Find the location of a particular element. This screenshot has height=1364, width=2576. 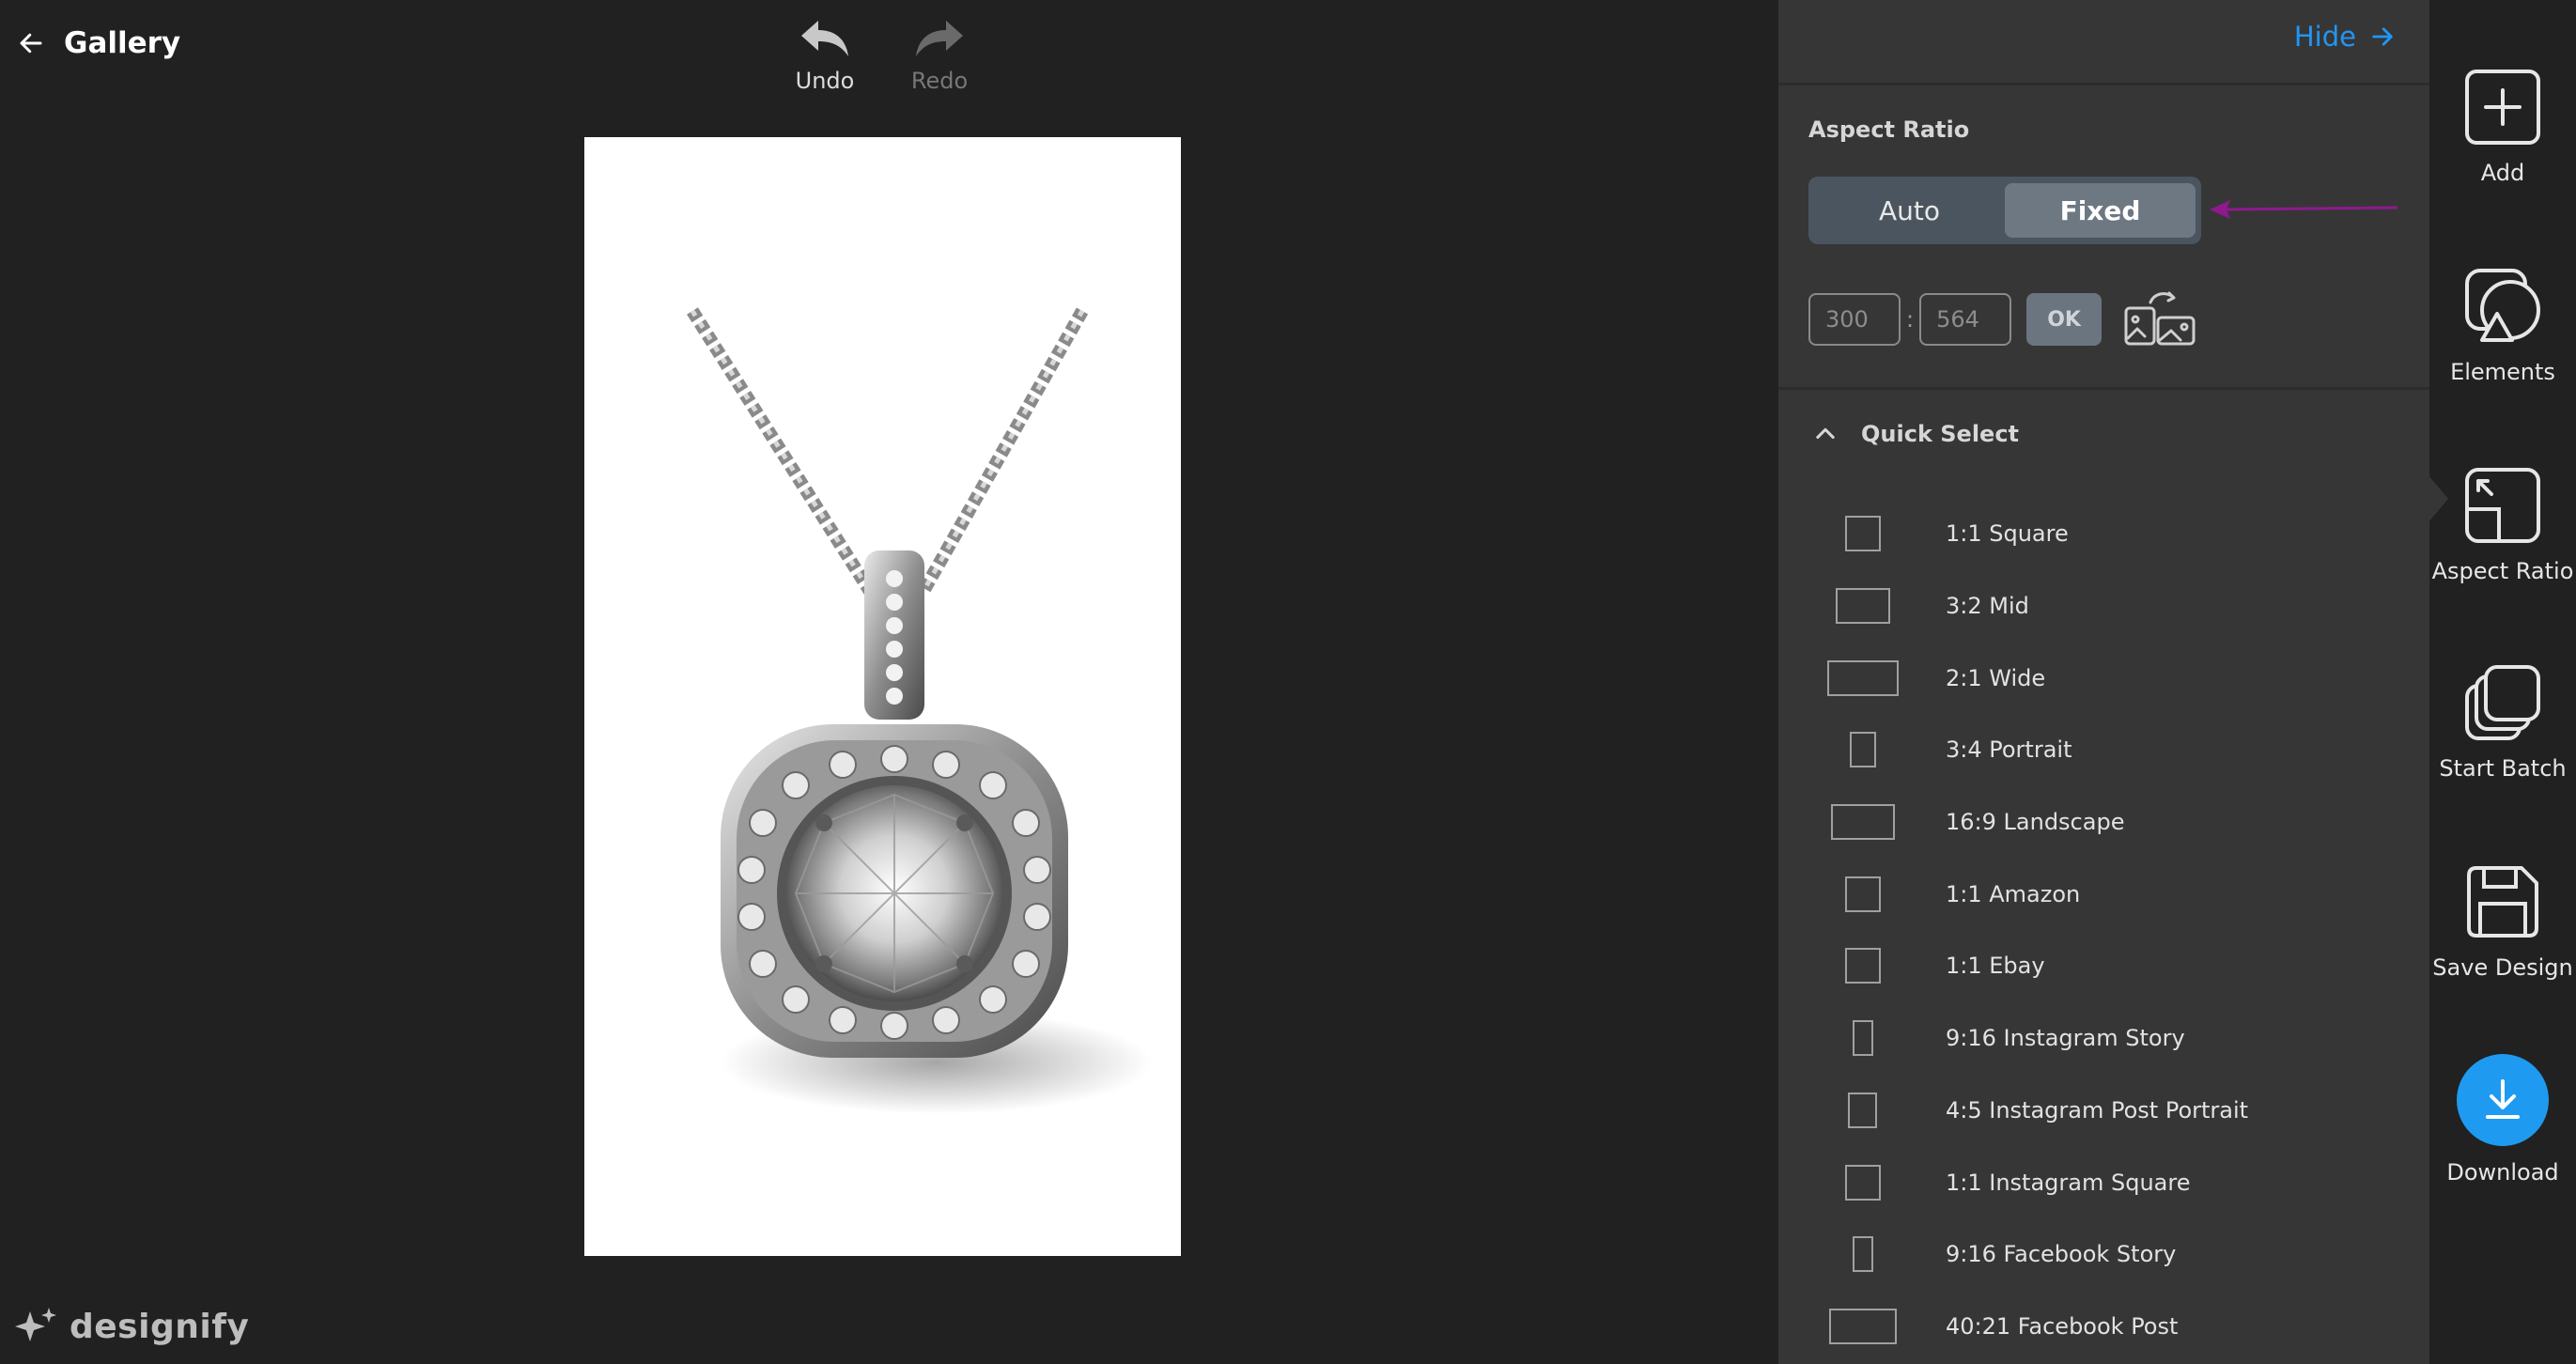

layers-icon is located at coordinates (2502, 702).